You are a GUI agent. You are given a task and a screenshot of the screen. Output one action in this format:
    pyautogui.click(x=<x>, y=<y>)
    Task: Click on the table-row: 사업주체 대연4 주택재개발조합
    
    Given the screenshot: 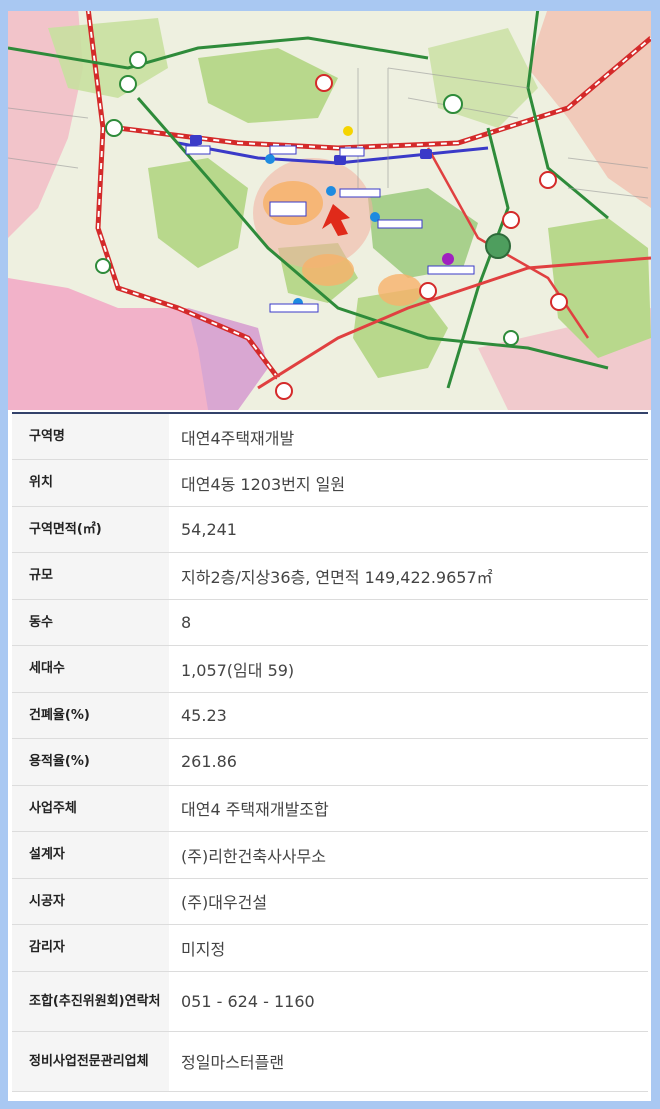 What is the action you would take?
    pyautogui.click(x=330, y=808)
    